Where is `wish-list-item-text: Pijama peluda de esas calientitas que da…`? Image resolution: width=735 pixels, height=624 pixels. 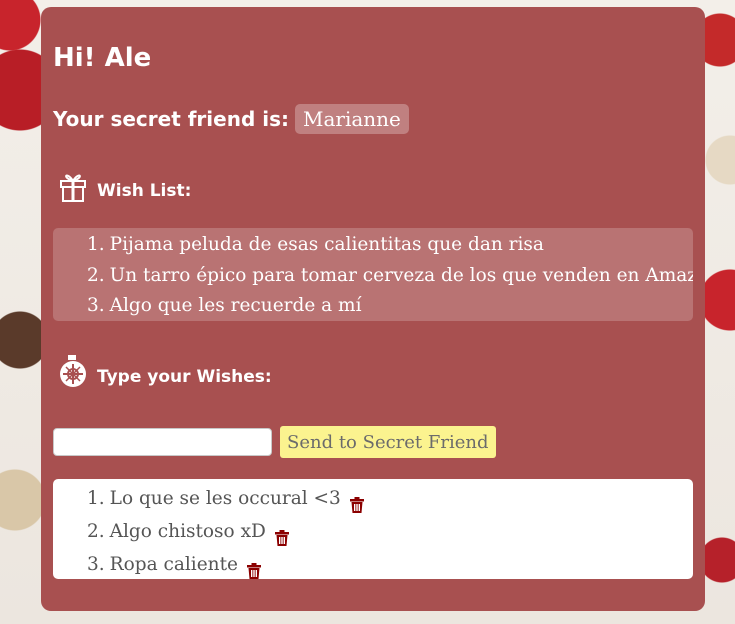 wish-list-item-text: Pijama peluda de esas calientitas que da… is located at coordinates (326, 244).